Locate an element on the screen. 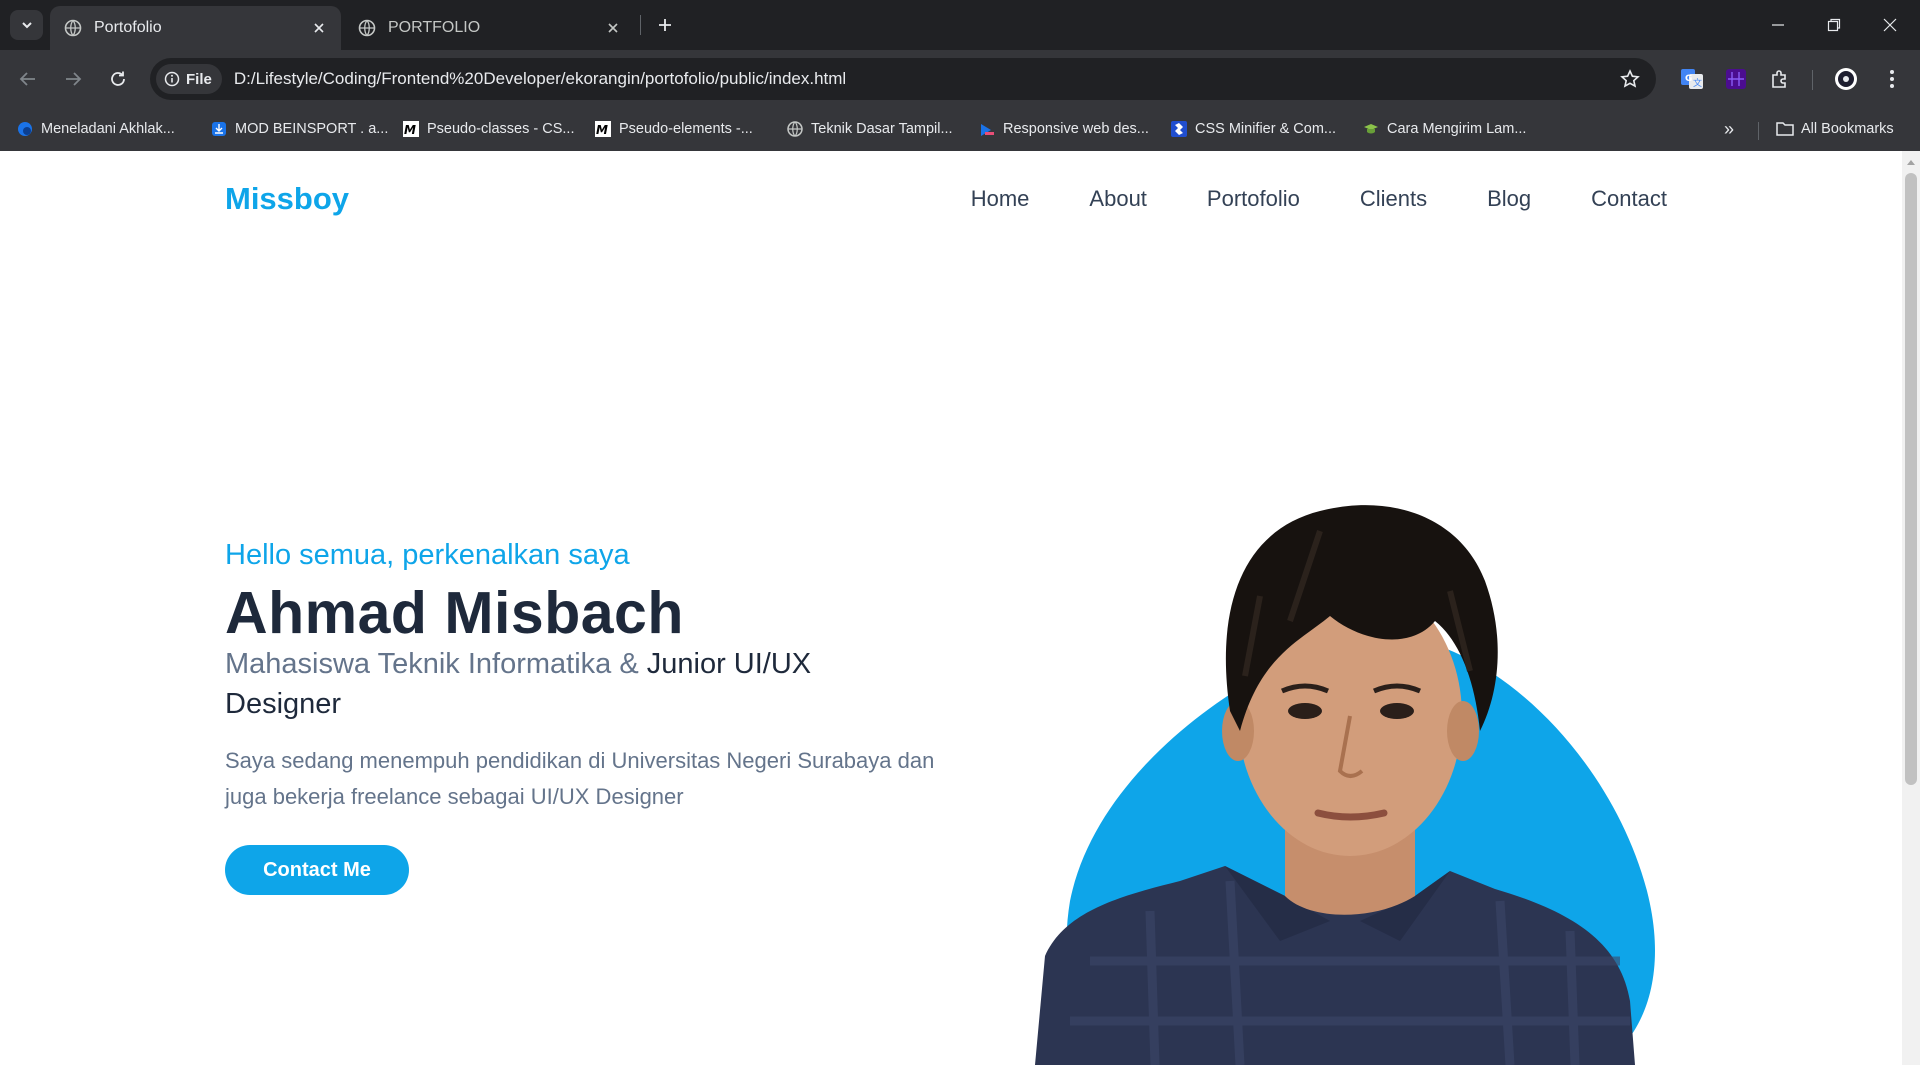  reload-button is located at coordinates (118, 79).